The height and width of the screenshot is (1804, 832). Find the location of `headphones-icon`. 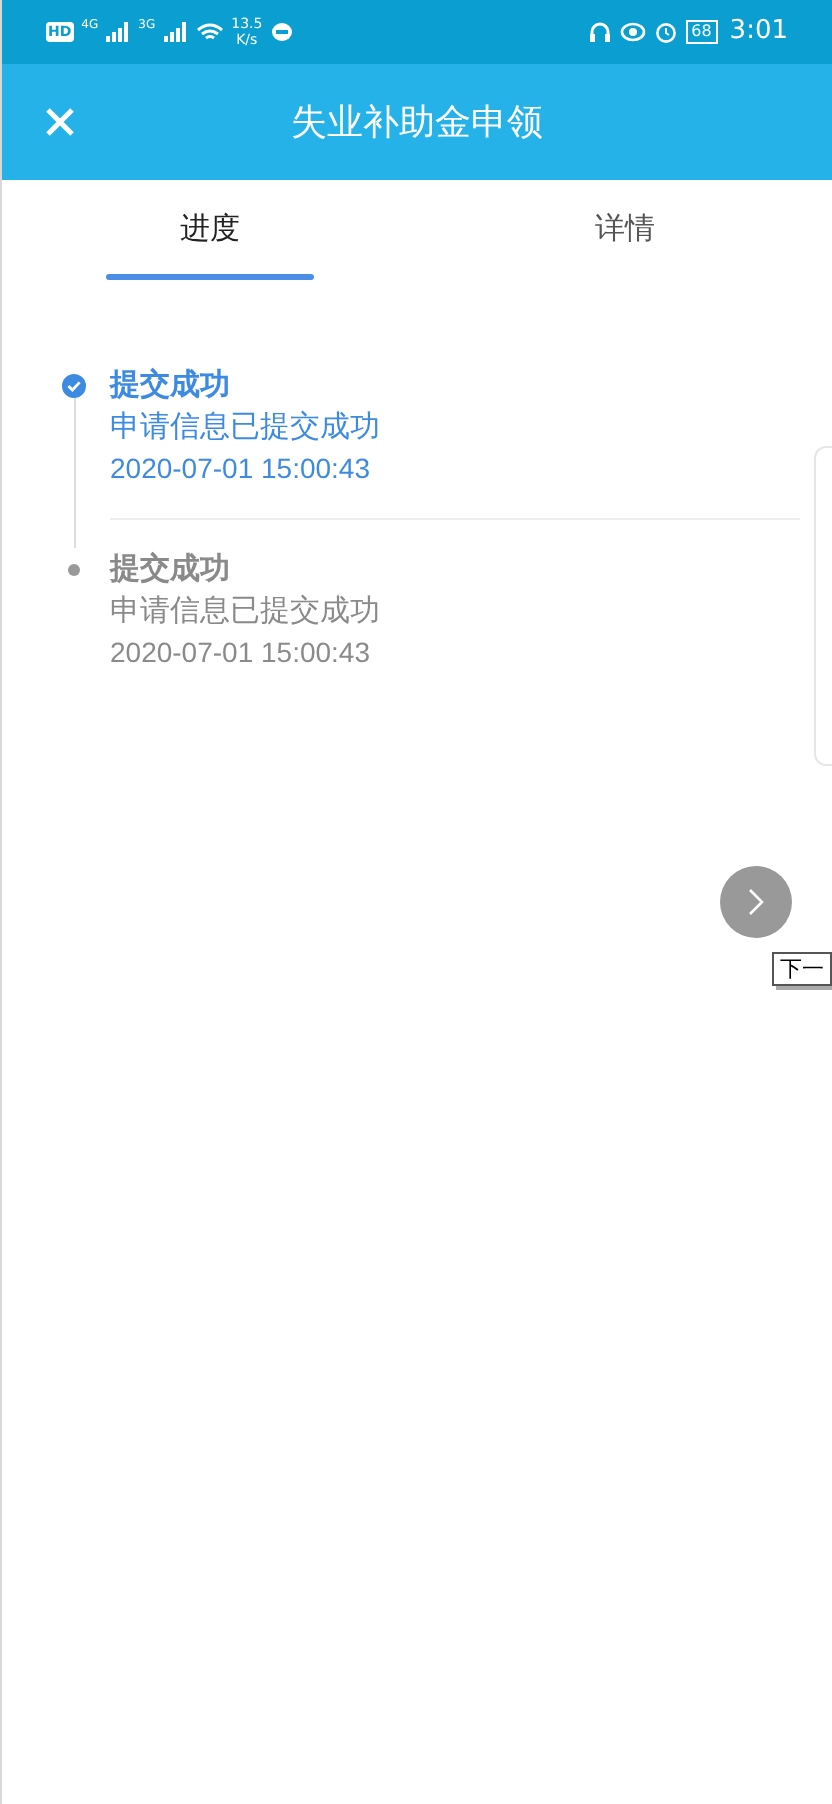

headphones-icon is located at coordinates (599, 32).